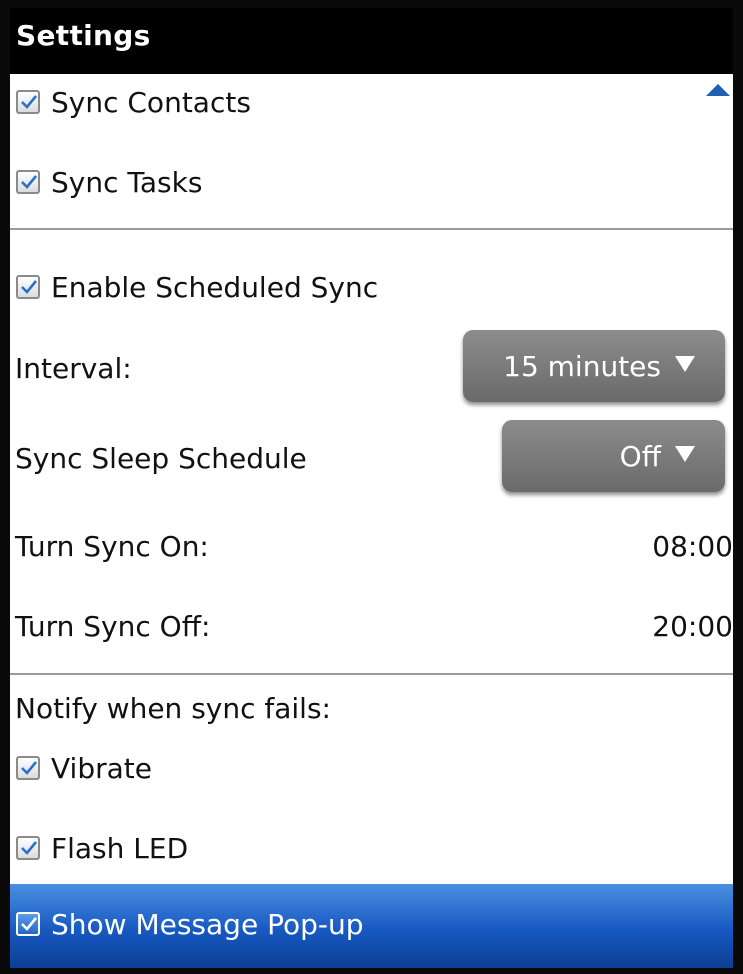 The height and width of the screenshot is (974, 743). I want to click on sync-contacts-checkbox, so click(28, 102).